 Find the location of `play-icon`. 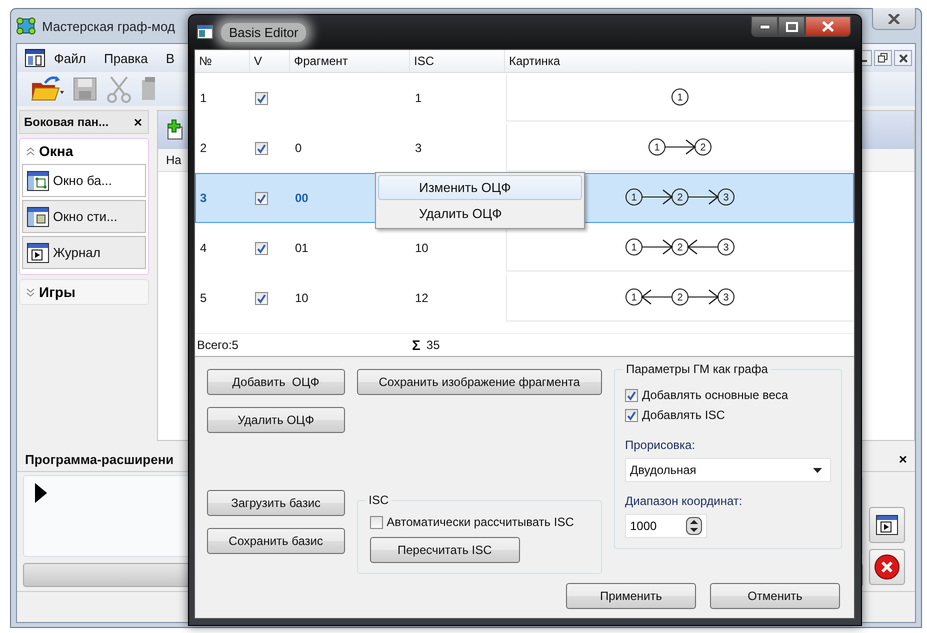

play-icon is located at coordinates (41, 493).